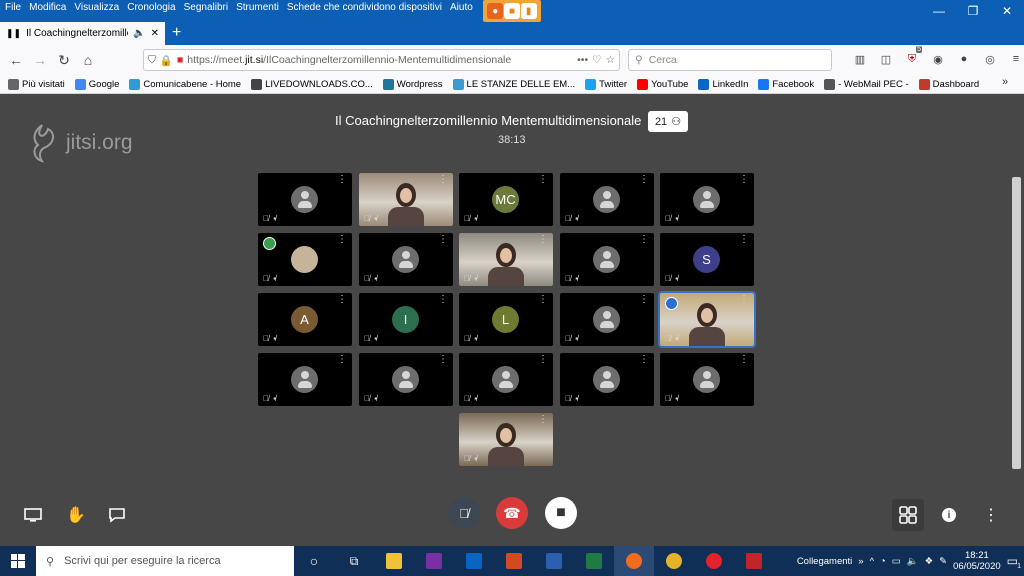 The image size is (1024, 576). What do you see at coordinates (610, 60) in the screenshot?
I see `bookmark-star-icon: ☆` at bounding box center [610, 60].